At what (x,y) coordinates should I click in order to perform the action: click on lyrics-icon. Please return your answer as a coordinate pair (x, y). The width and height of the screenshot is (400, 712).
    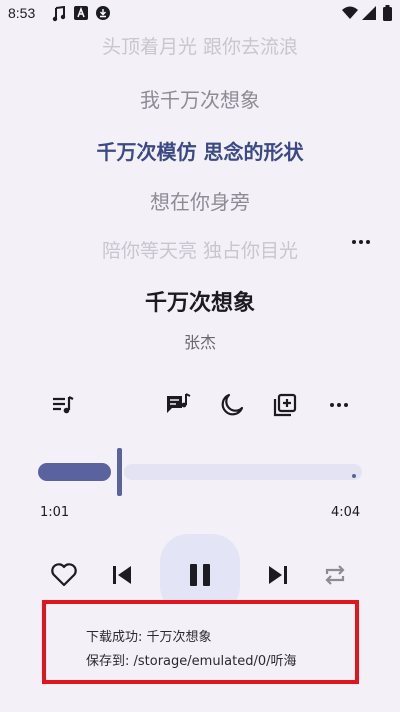
    Looking at the image, I should click on (178, 405).